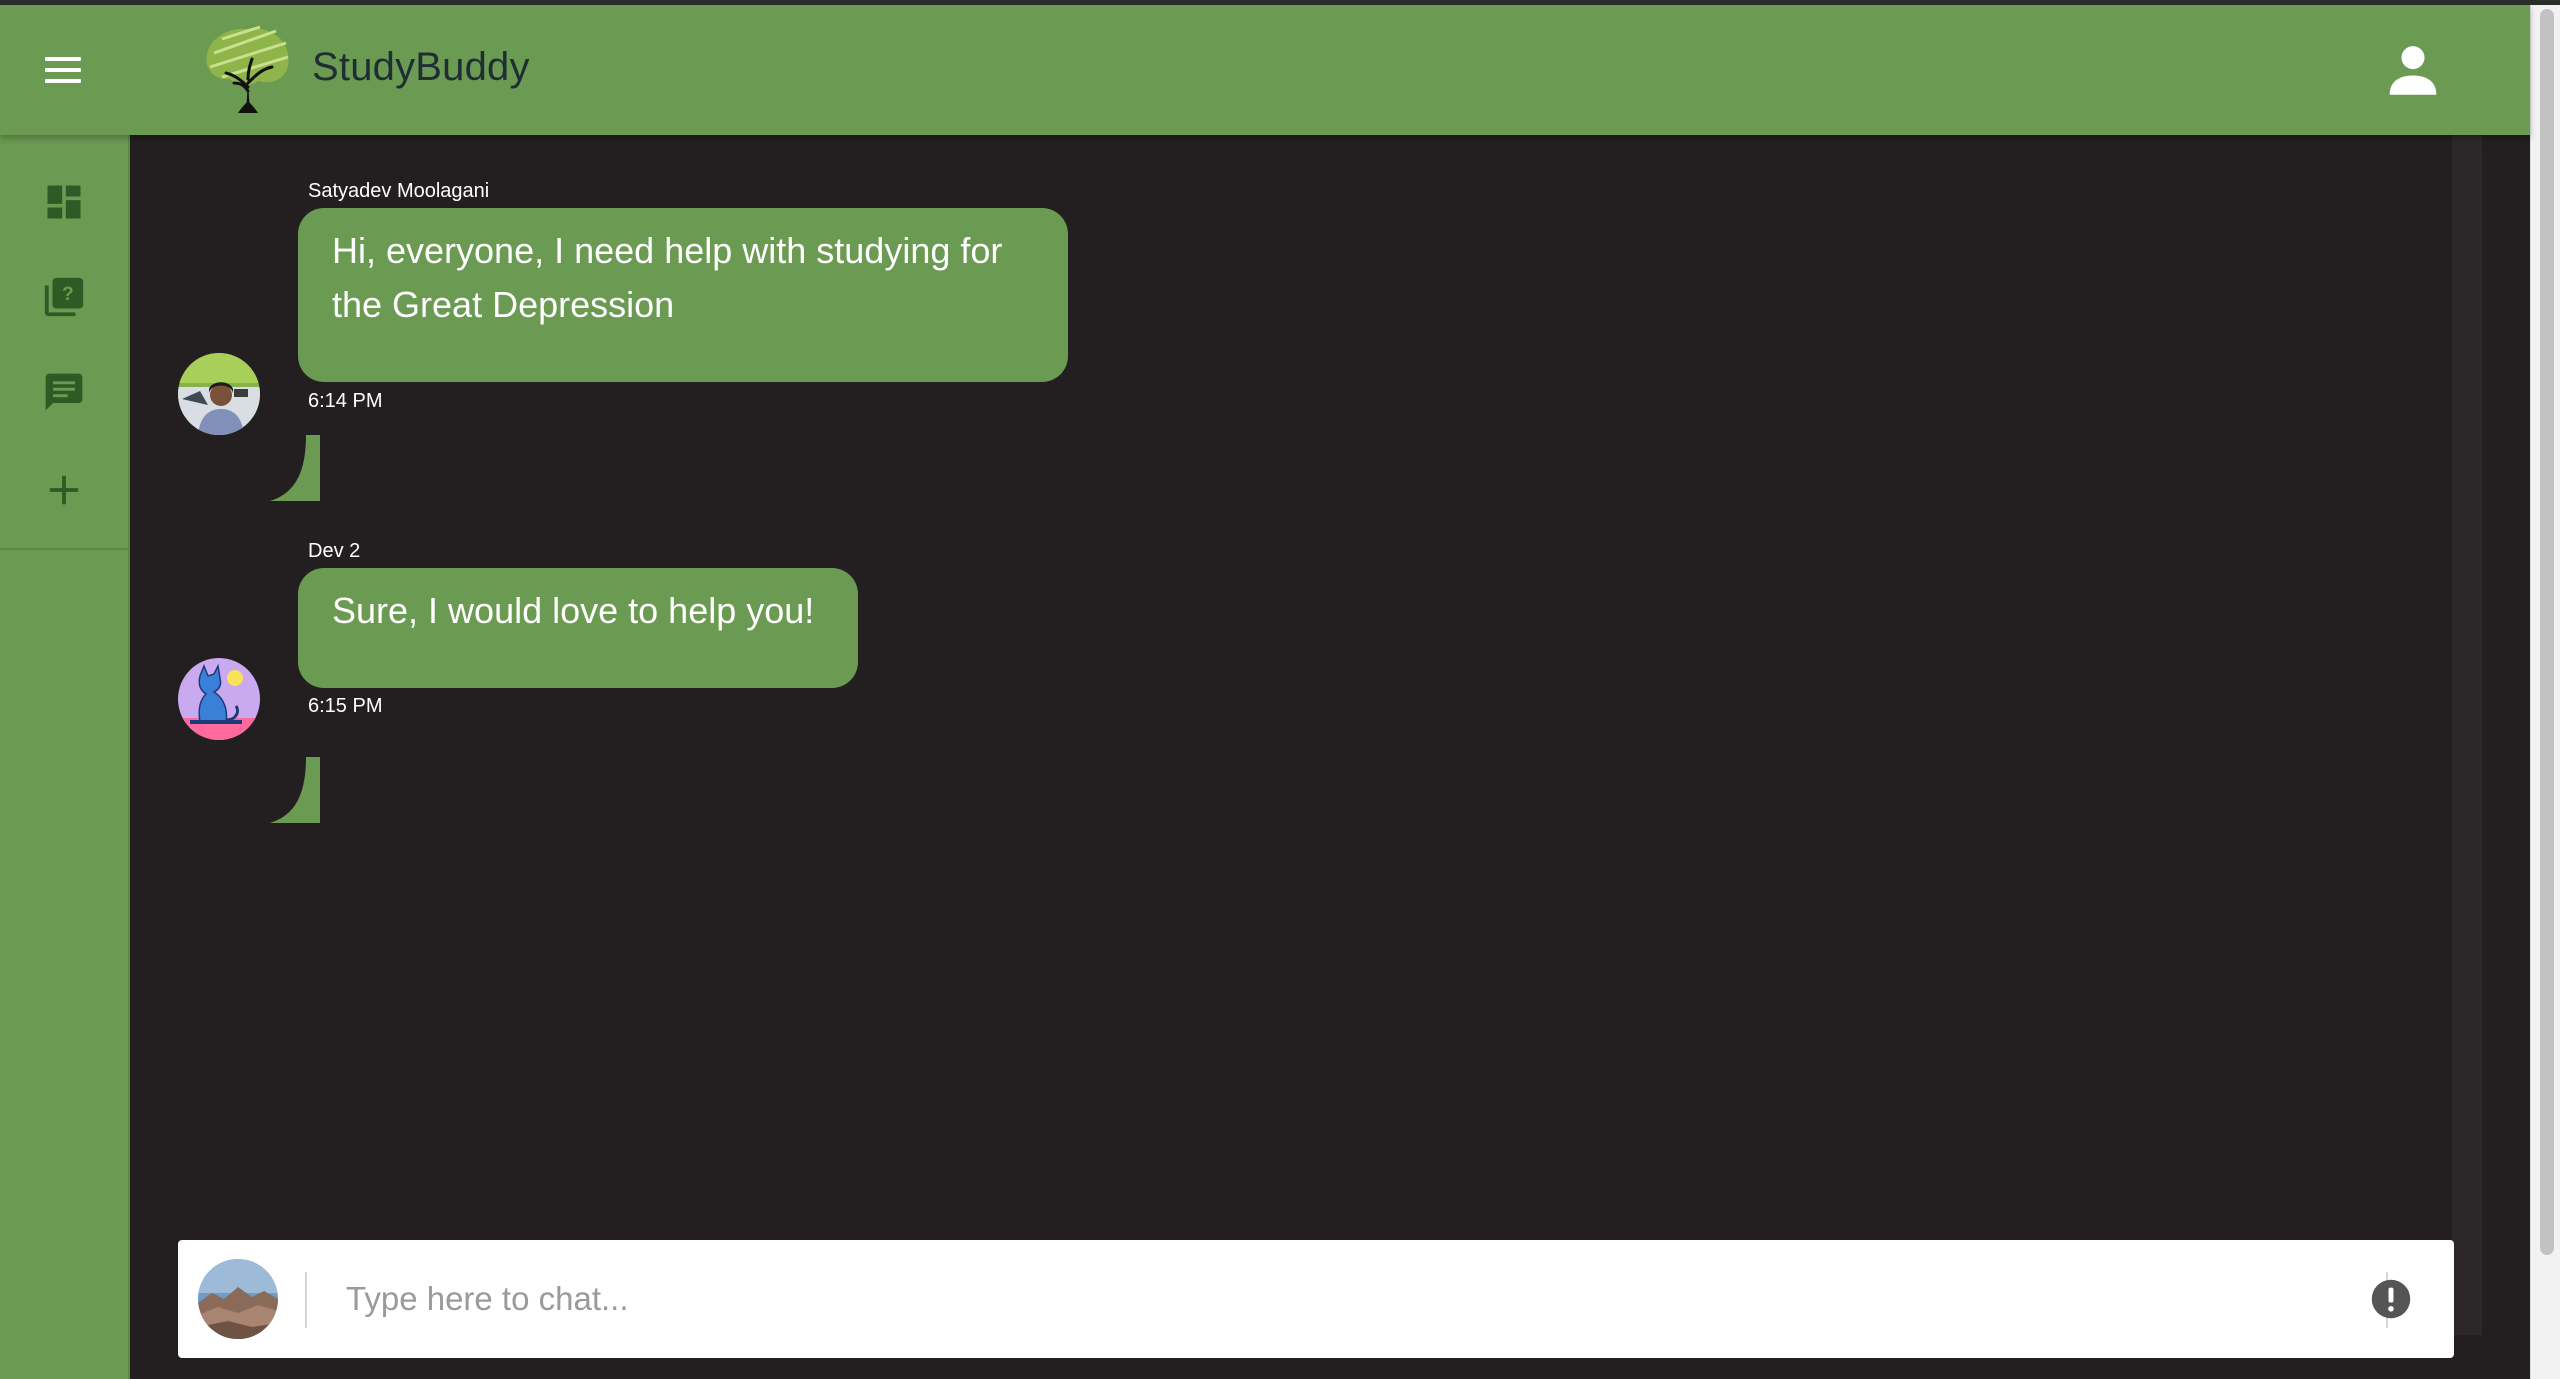 This screenshot has width=2560, height=1379. I want to click on chat-scroll-track, so click(2467, 735).